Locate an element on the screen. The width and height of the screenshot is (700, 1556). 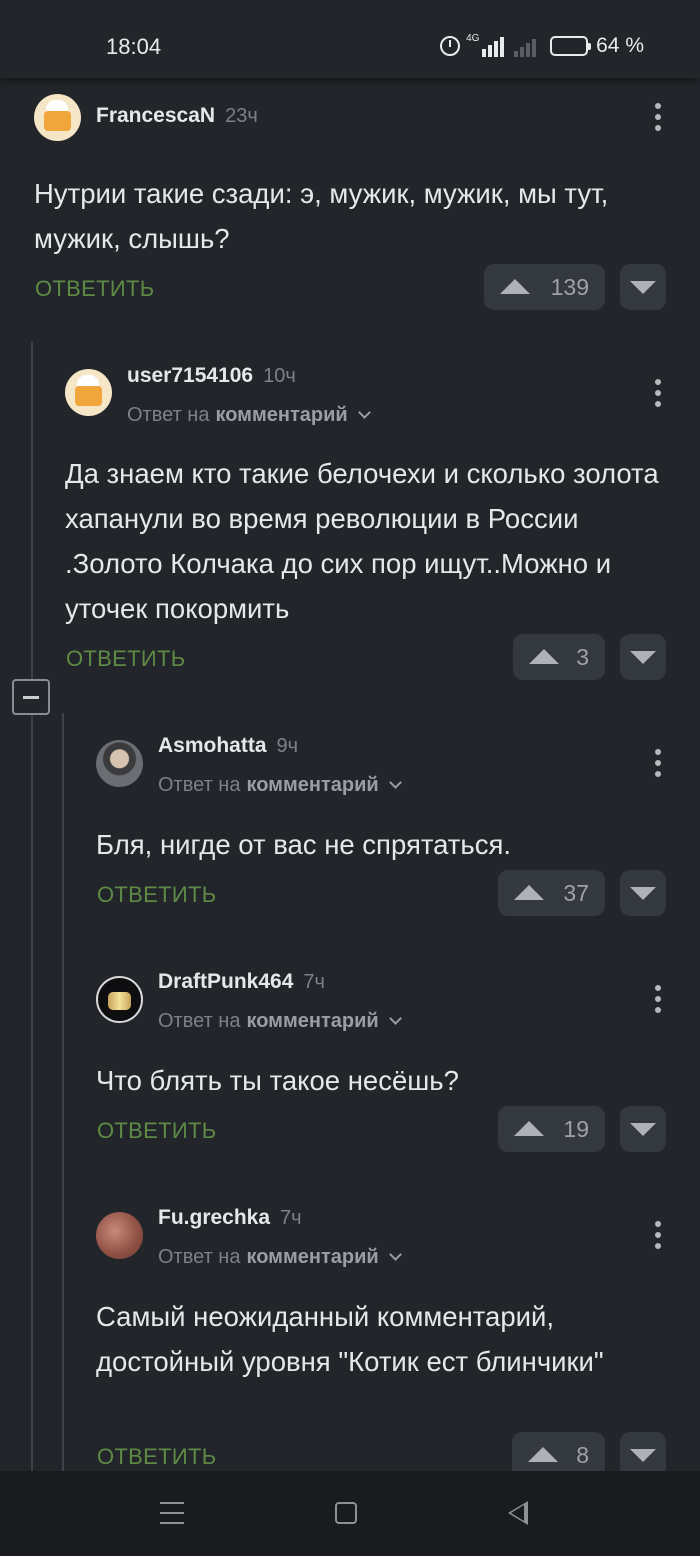
comment-text: Бля, нигде от вас не спрятаться. is located at coordinates (304, 844).